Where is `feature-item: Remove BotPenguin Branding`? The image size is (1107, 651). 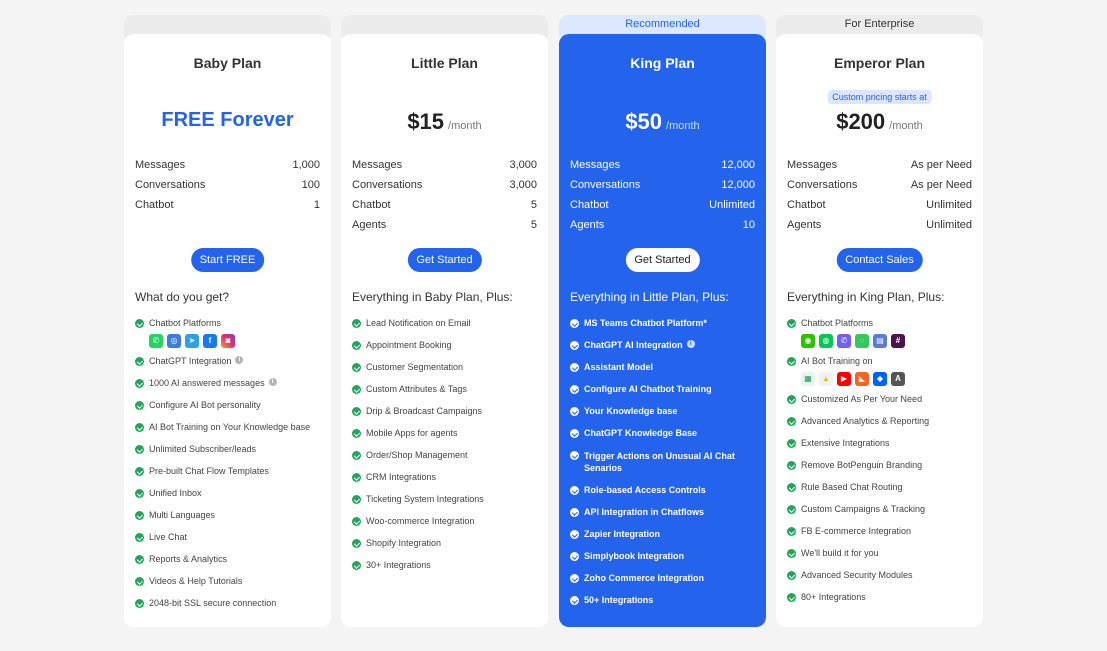 feature-item: Remove BotPenguin Branding is located at coordinates (882, 465).